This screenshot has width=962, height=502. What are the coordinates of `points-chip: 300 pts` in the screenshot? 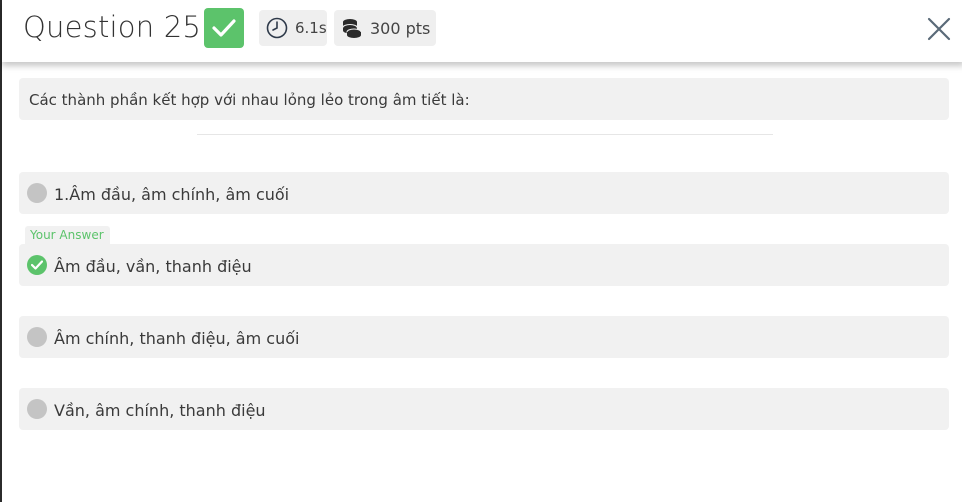 It's located at (385, 28).